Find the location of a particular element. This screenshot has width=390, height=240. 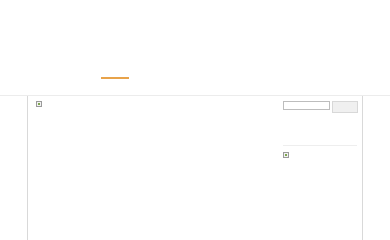

search-input is located at coordinates (306, 105).